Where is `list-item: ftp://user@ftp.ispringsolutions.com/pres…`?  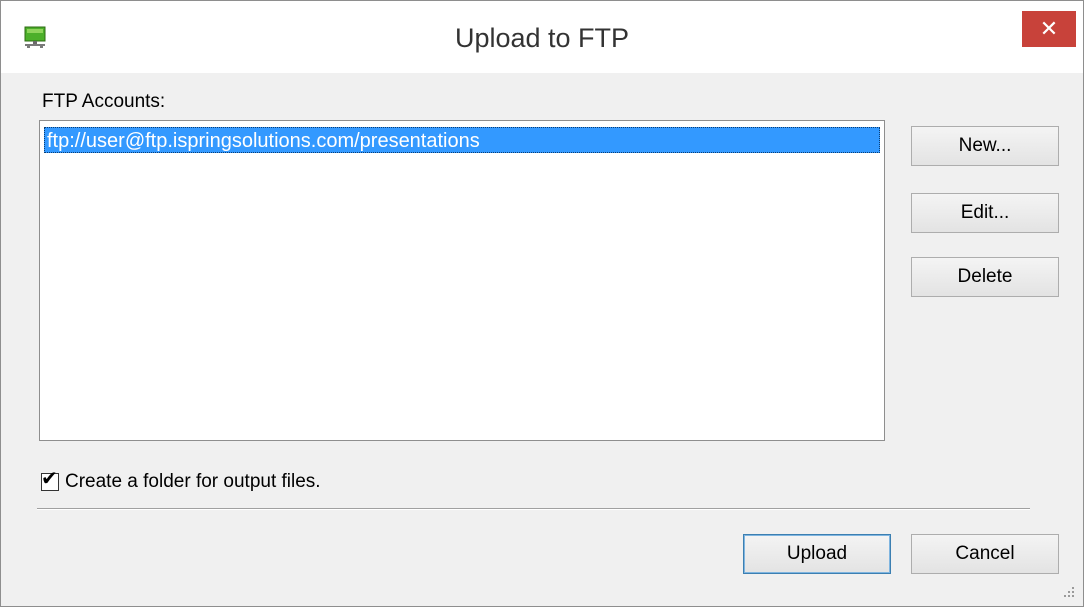 list-item: ftp://user@ftp.ispringsolutions.com/pres… is located at coordinates (462, 140).